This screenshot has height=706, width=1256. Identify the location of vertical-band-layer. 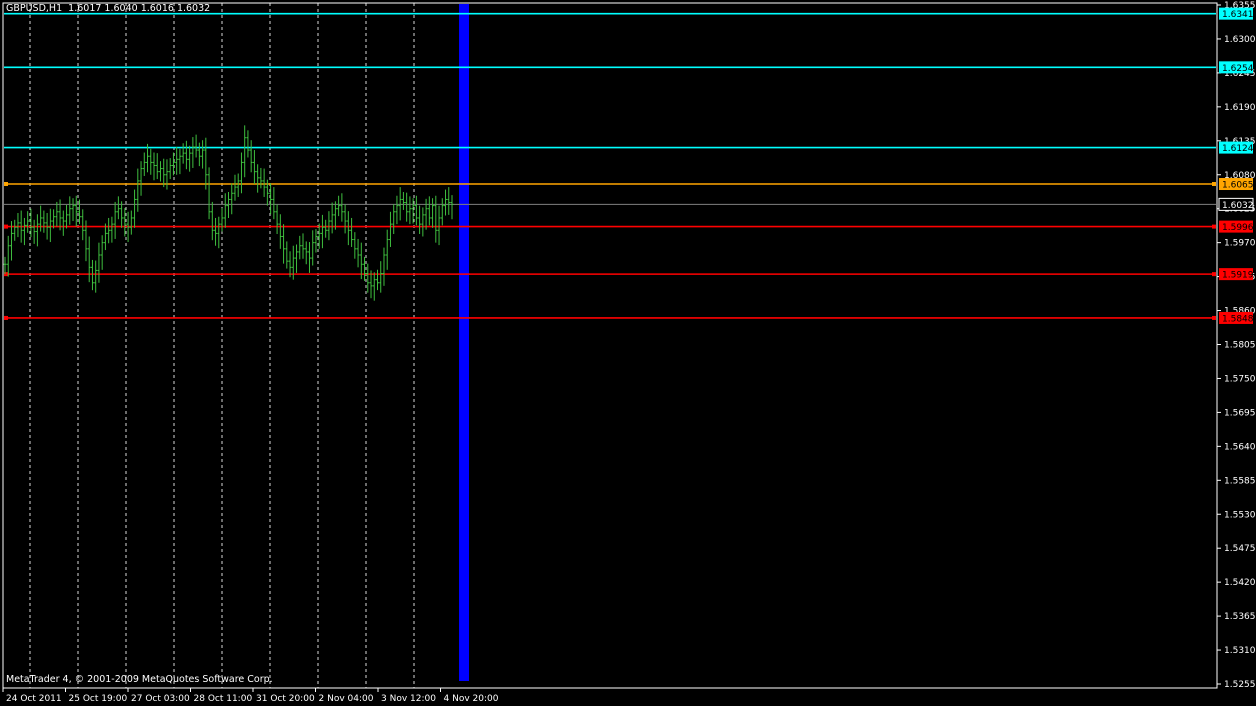
(464, 342).